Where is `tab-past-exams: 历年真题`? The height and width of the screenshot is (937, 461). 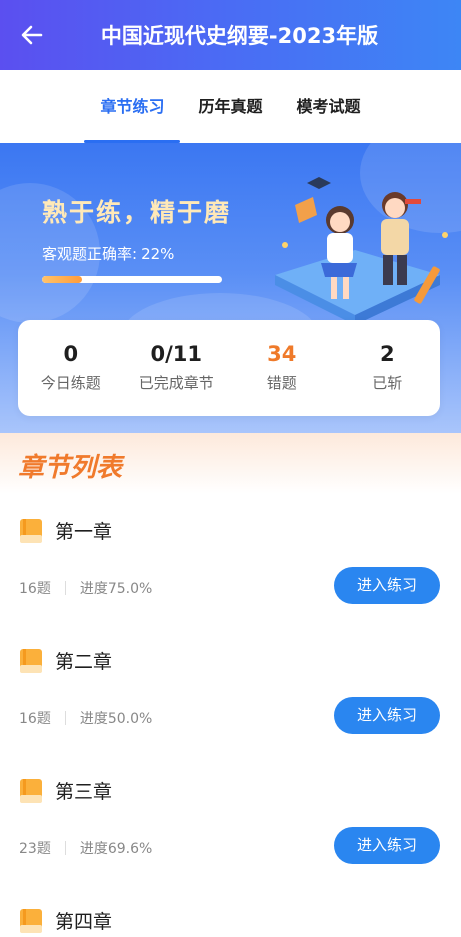 tab-past-exams: 历年真题 is located at coordinates (230, 106).